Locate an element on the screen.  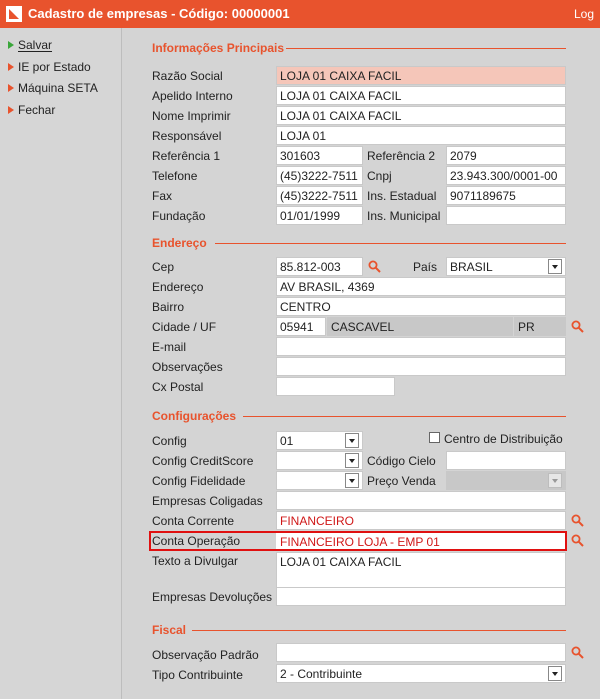
razao-social-label: Razão Social is located at coordinates (187, 76).